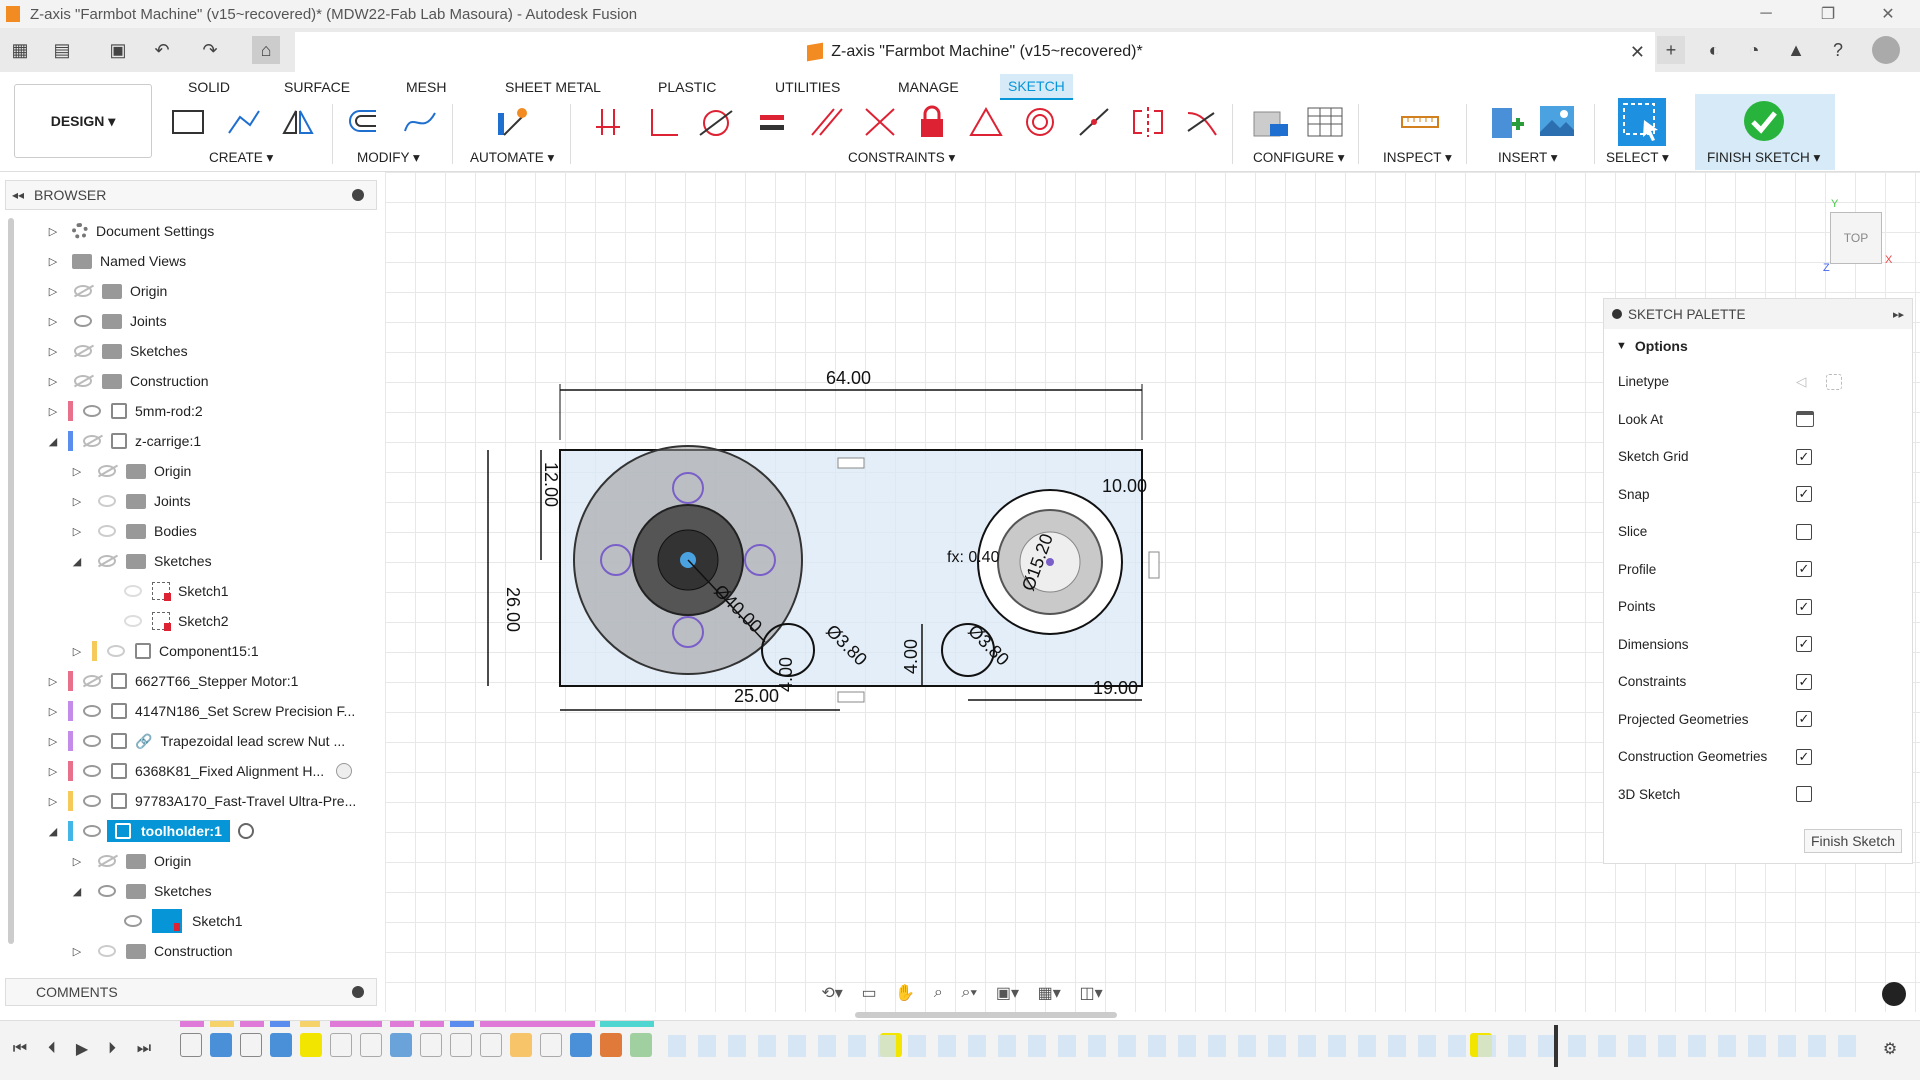  Describe the element at coordinates (18, 195) in the screenshot. I see `collapse-panel-icon: ◂◂` at that location.